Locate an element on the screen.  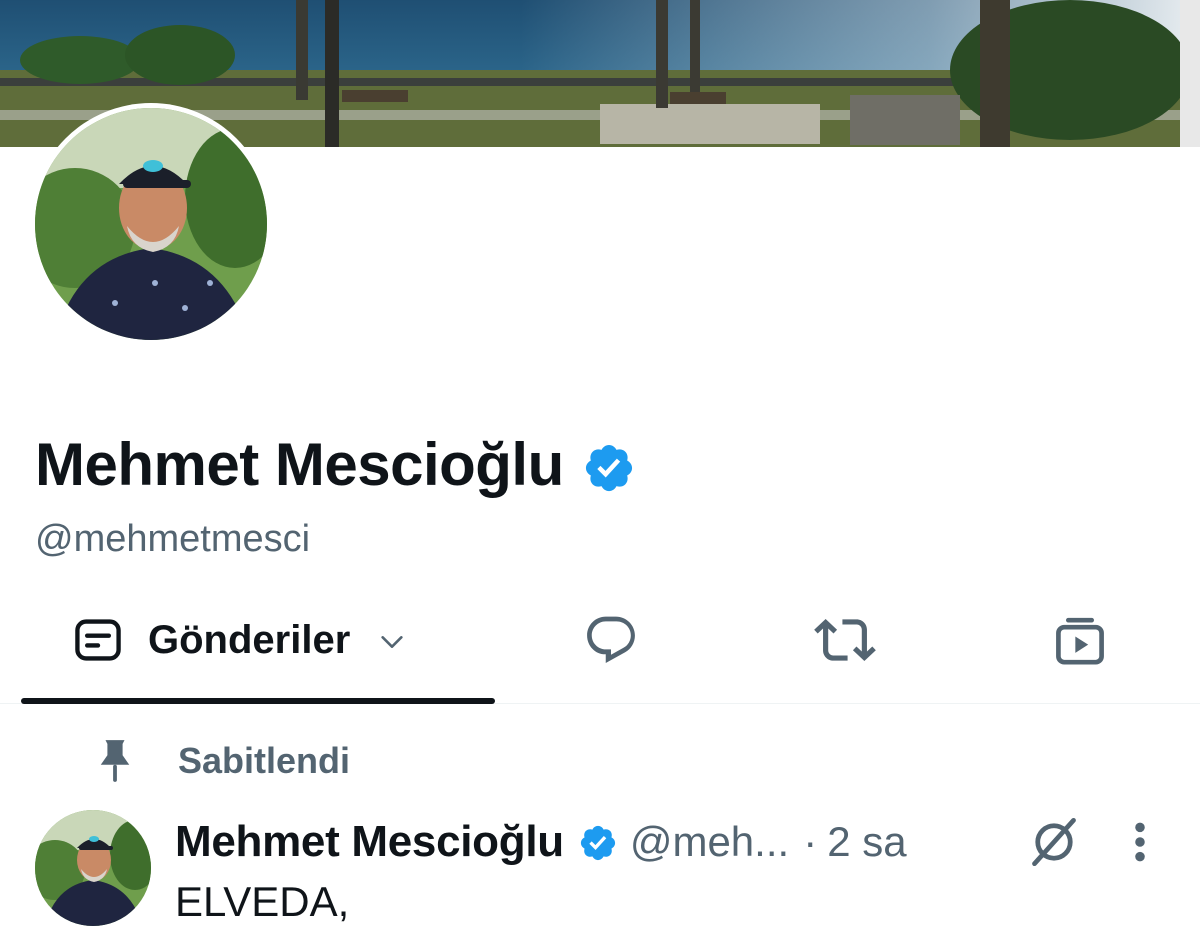
media-icon is located at coordinates (1080, 641).